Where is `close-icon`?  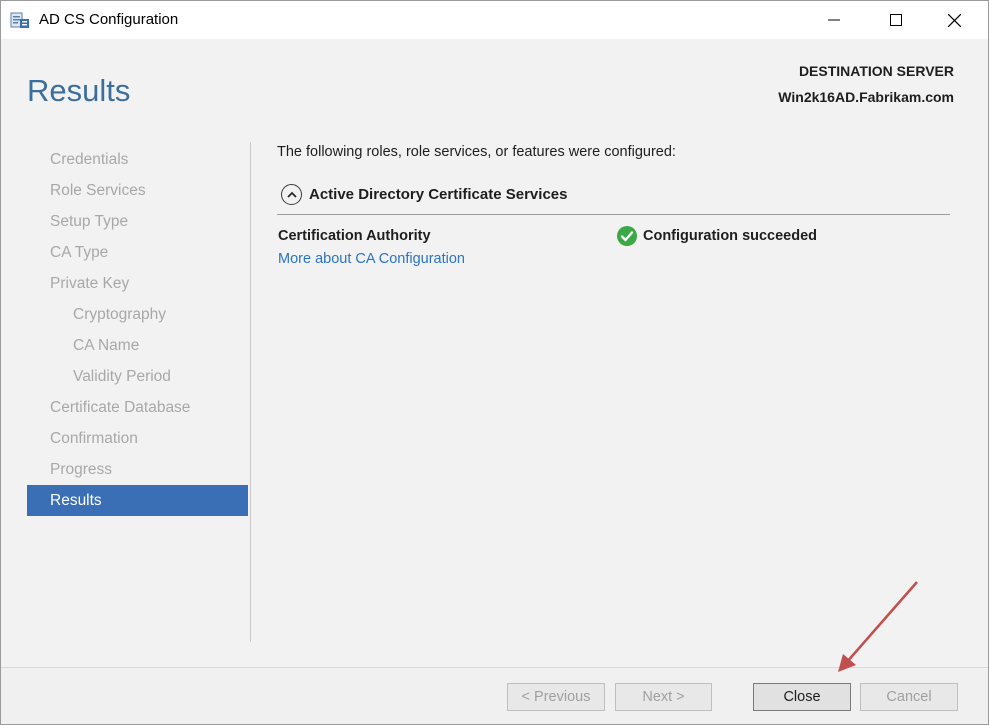
close-icon is located at coordinates (954, 20).